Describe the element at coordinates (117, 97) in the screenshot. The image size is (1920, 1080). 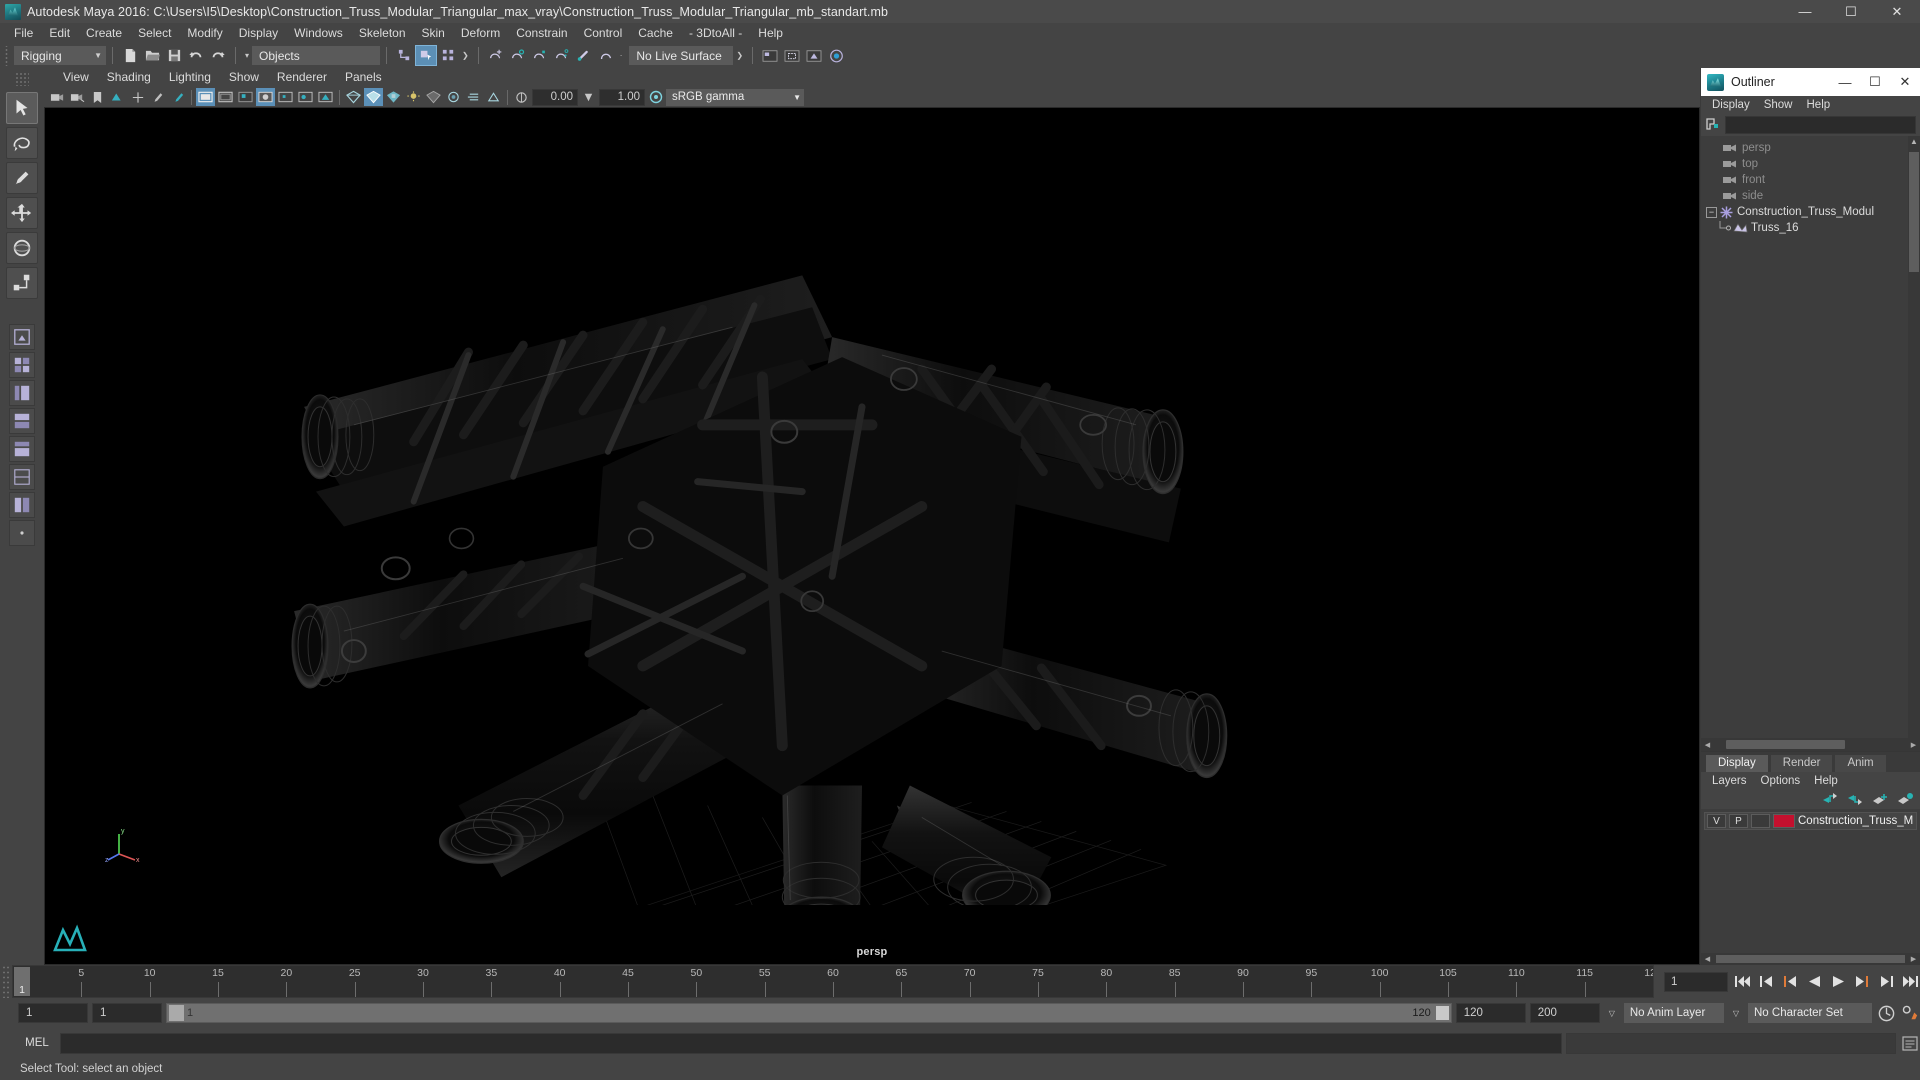
I see `image-plane-icon` at that location.